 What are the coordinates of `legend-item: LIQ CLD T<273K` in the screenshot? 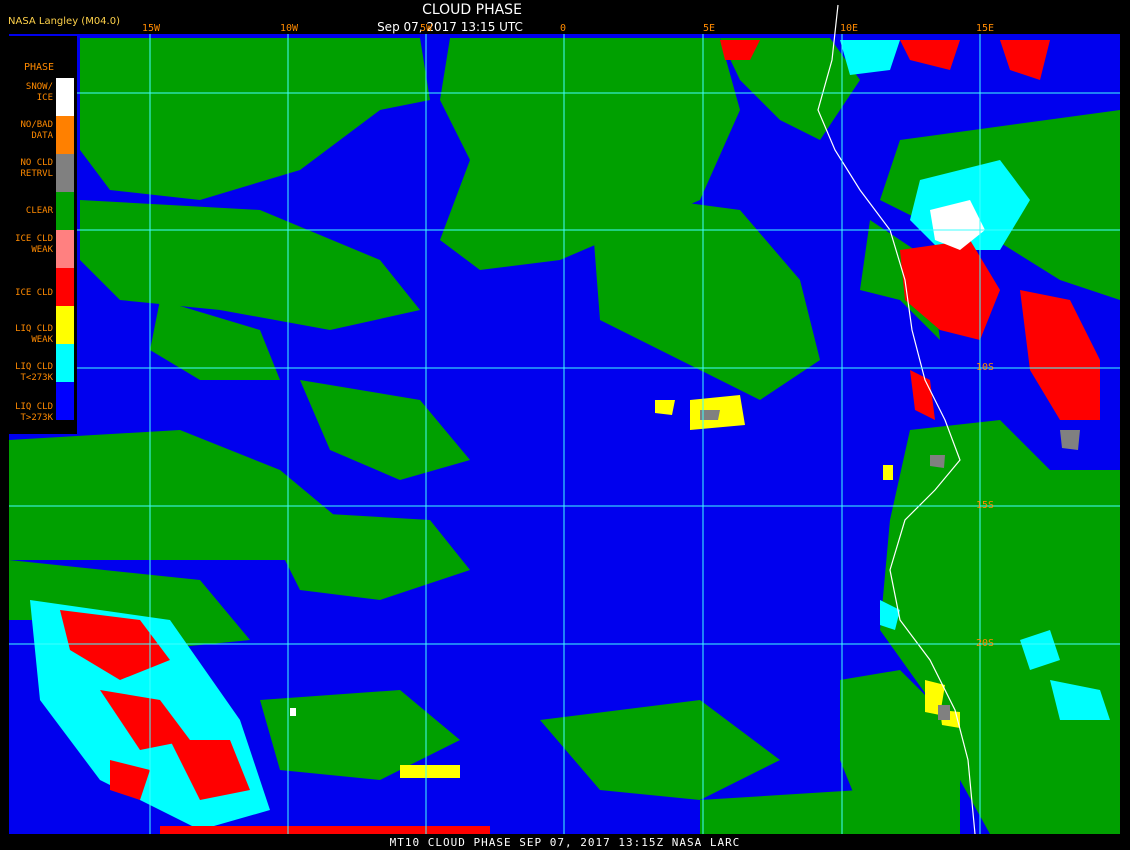 It's located at (43, 363).